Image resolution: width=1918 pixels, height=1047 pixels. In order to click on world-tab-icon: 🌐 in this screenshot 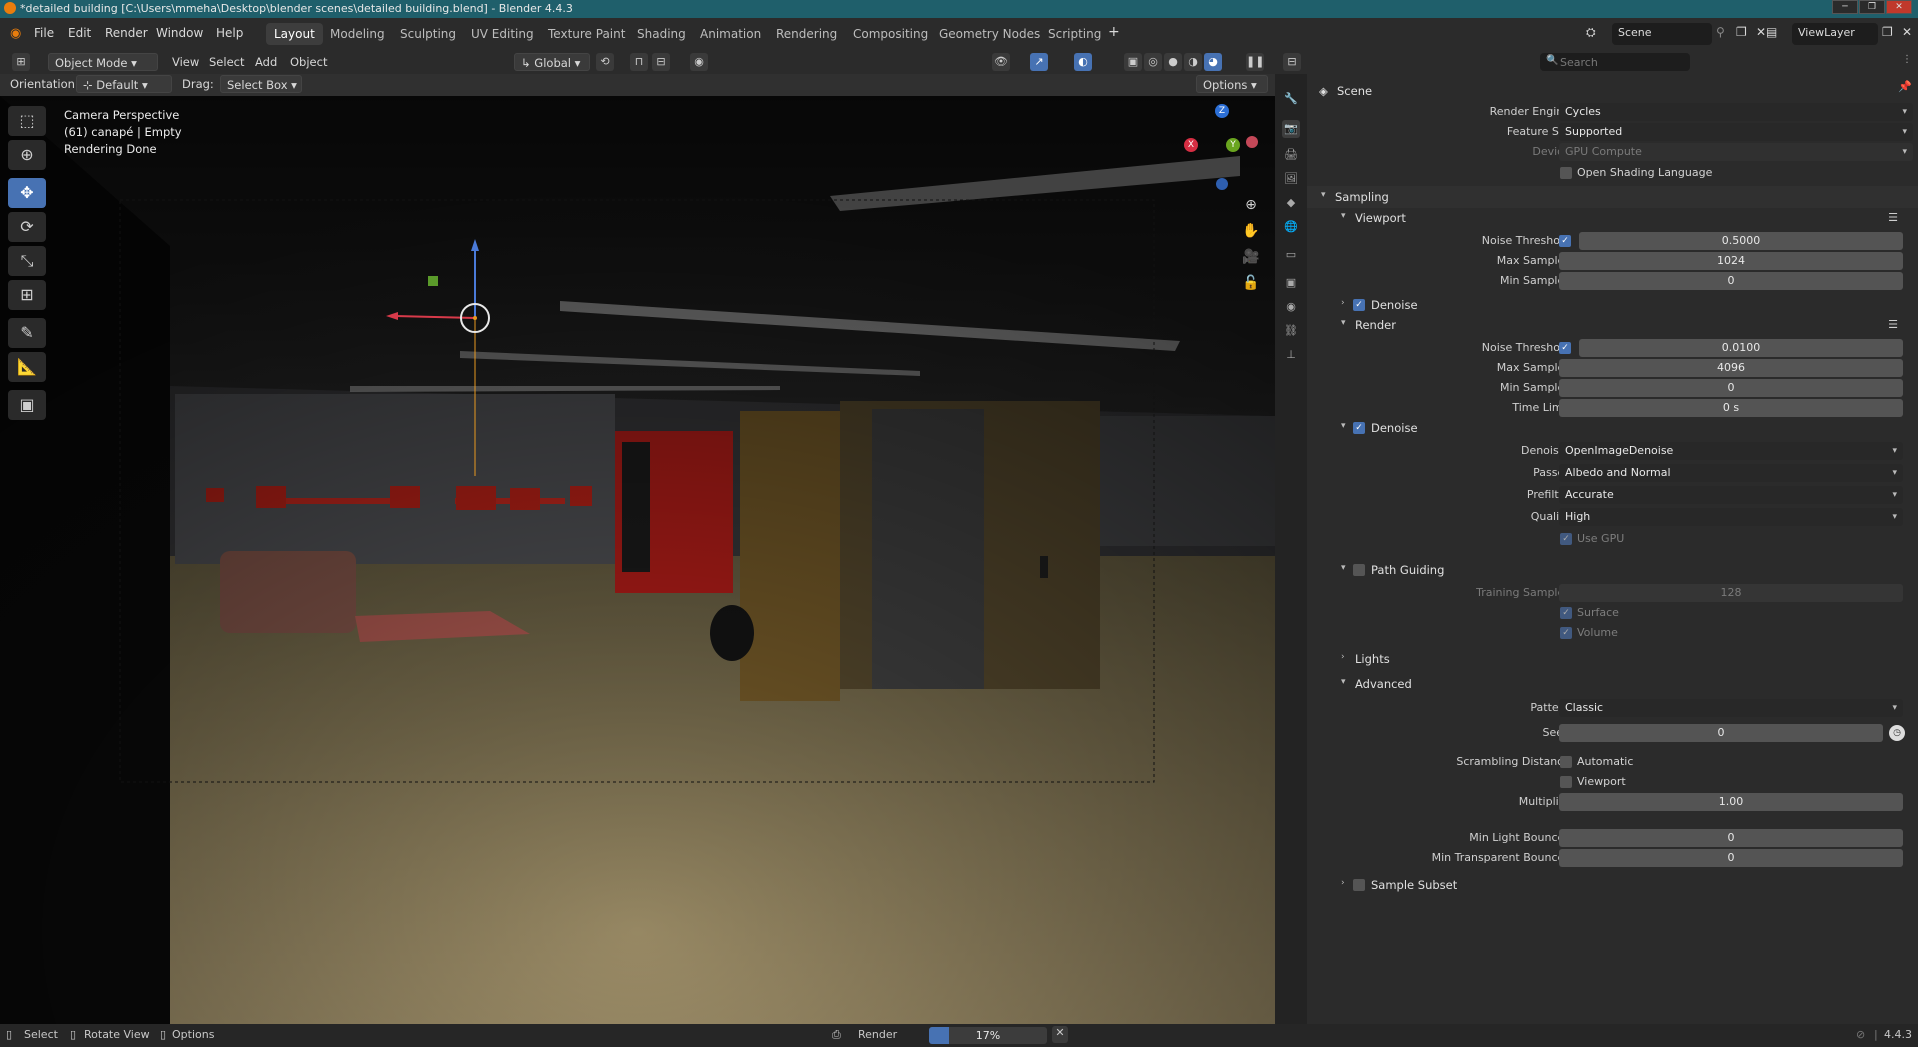, I will do `click(1291, 227)`.